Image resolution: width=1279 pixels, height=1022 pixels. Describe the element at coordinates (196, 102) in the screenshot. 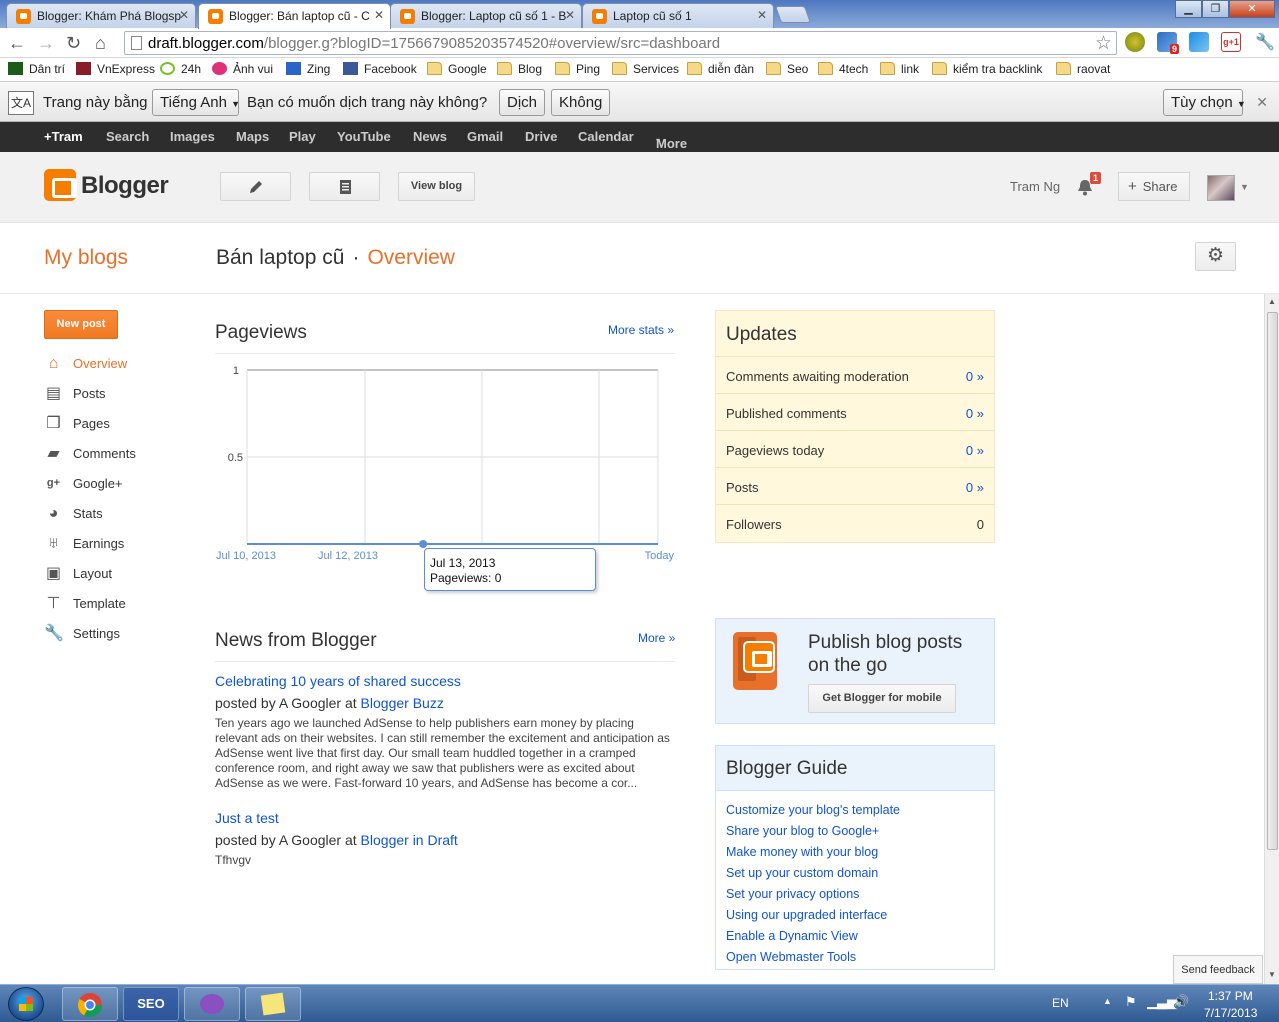

I see `language-select: Tiếng Anh ▼` at that location.